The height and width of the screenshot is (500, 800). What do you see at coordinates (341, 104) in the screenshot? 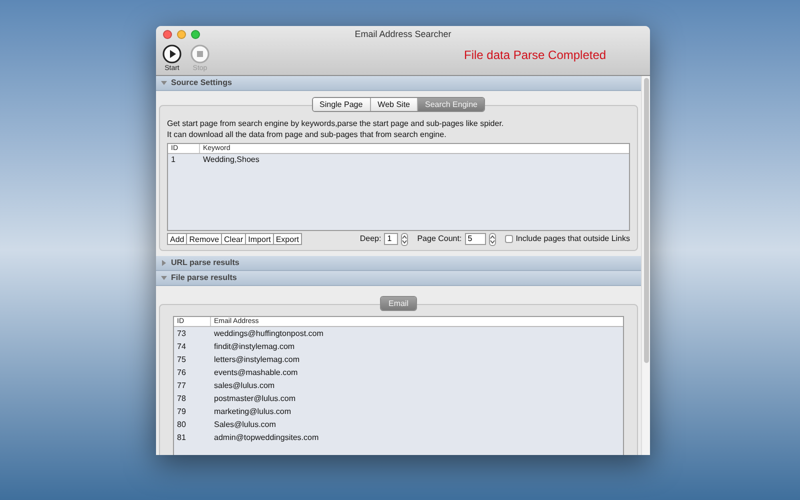
I see `tab: Single Page` at bounding box center [341, 104].